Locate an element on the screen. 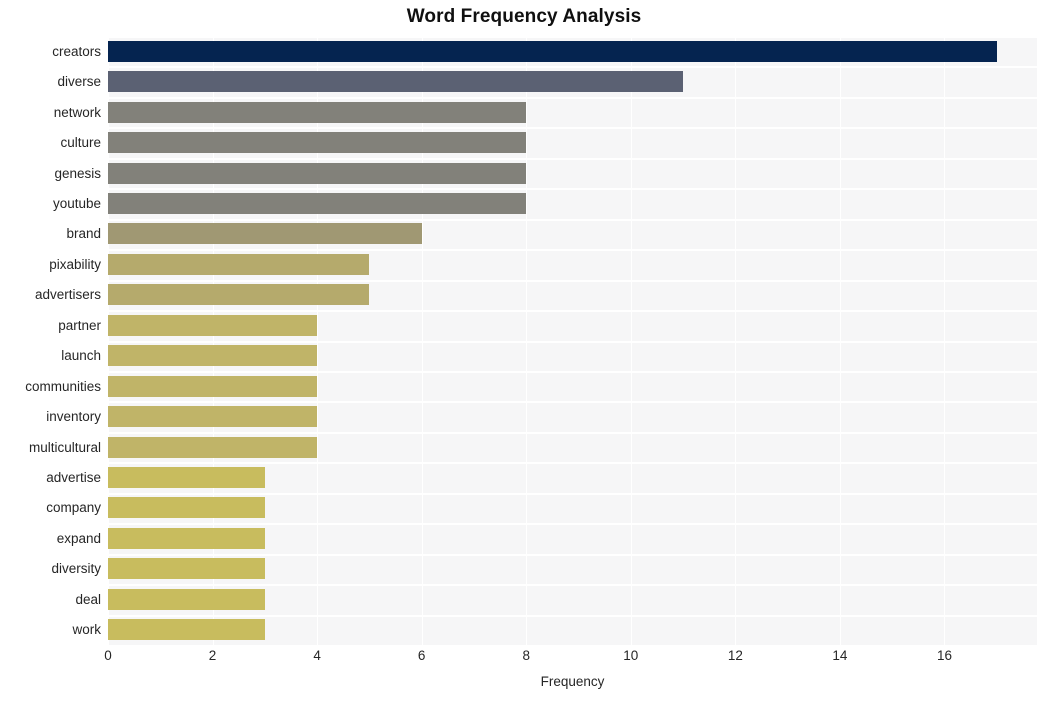  y-tick-label-company: company is located at coordinates (73, 508).